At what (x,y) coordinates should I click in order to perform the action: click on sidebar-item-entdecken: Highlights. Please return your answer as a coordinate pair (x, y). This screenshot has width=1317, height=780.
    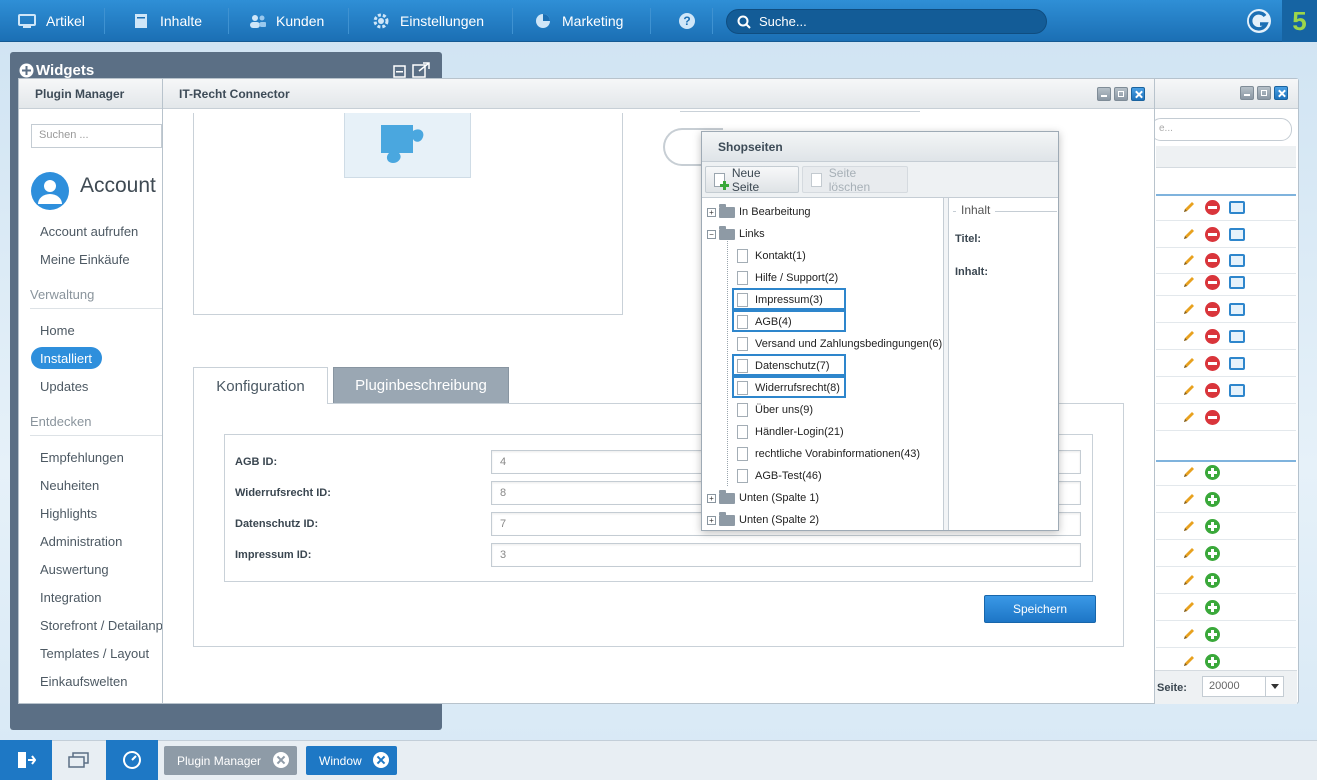
    Looking at the image, I should click on (68, 513).